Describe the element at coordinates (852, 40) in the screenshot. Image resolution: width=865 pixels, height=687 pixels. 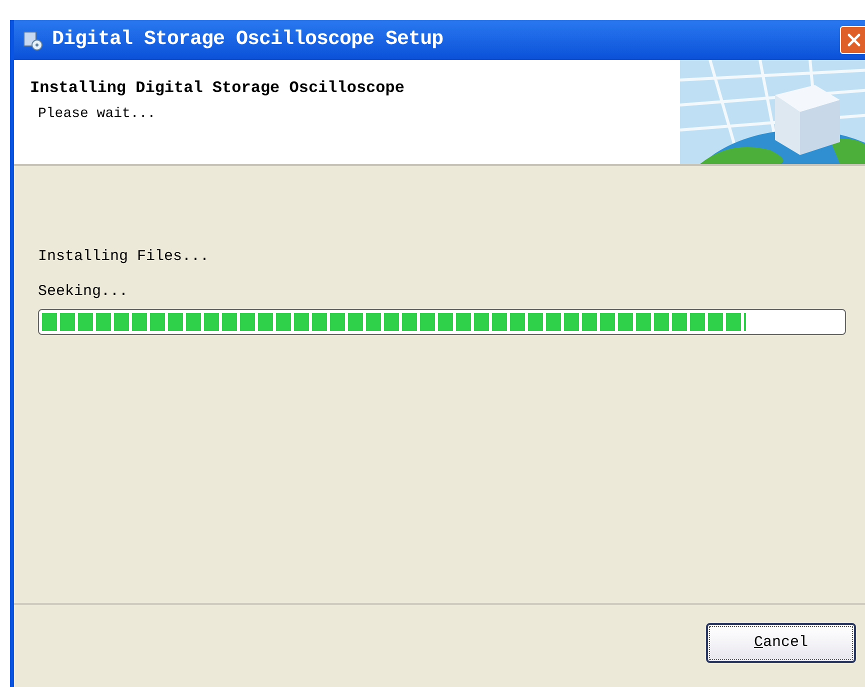
I see `close-button` at that location.